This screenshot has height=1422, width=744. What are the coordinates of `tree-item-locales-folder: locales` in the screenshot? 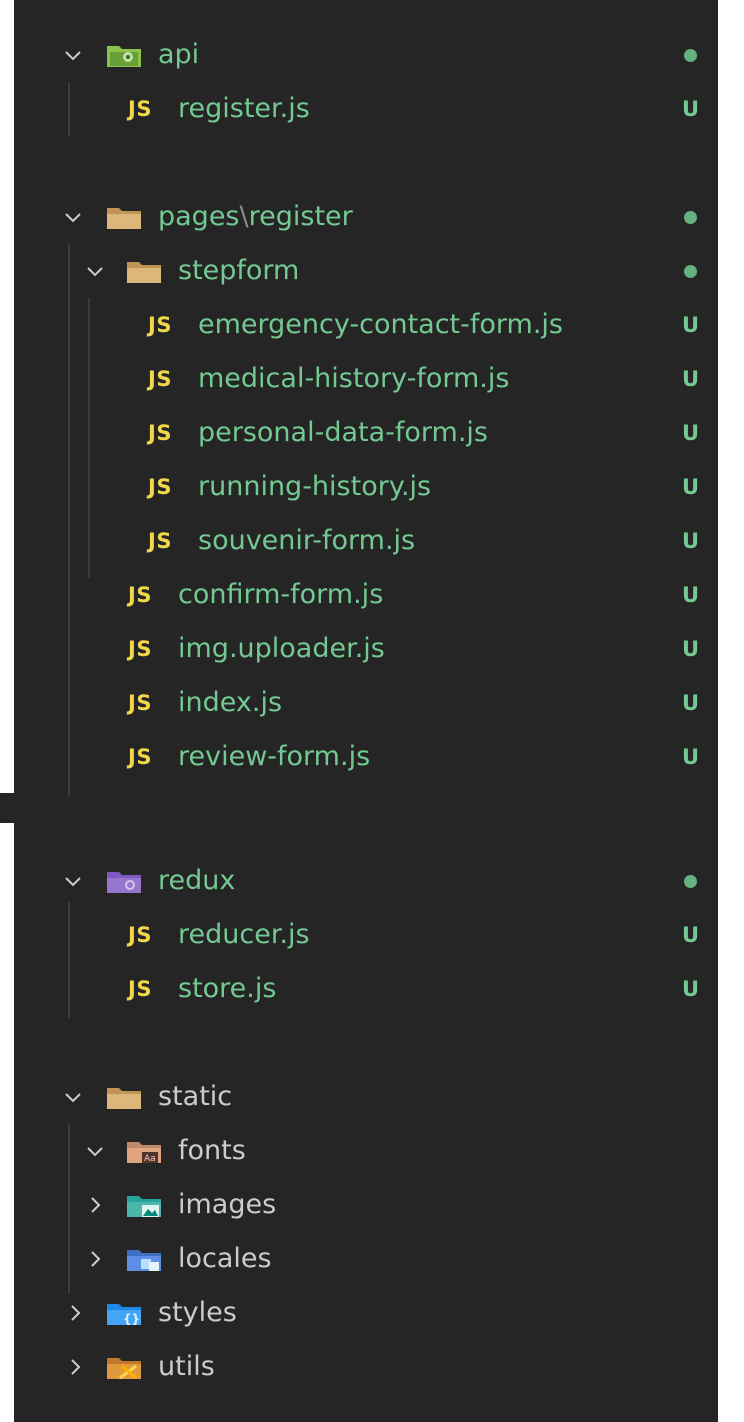 It's located at (366, 1259).